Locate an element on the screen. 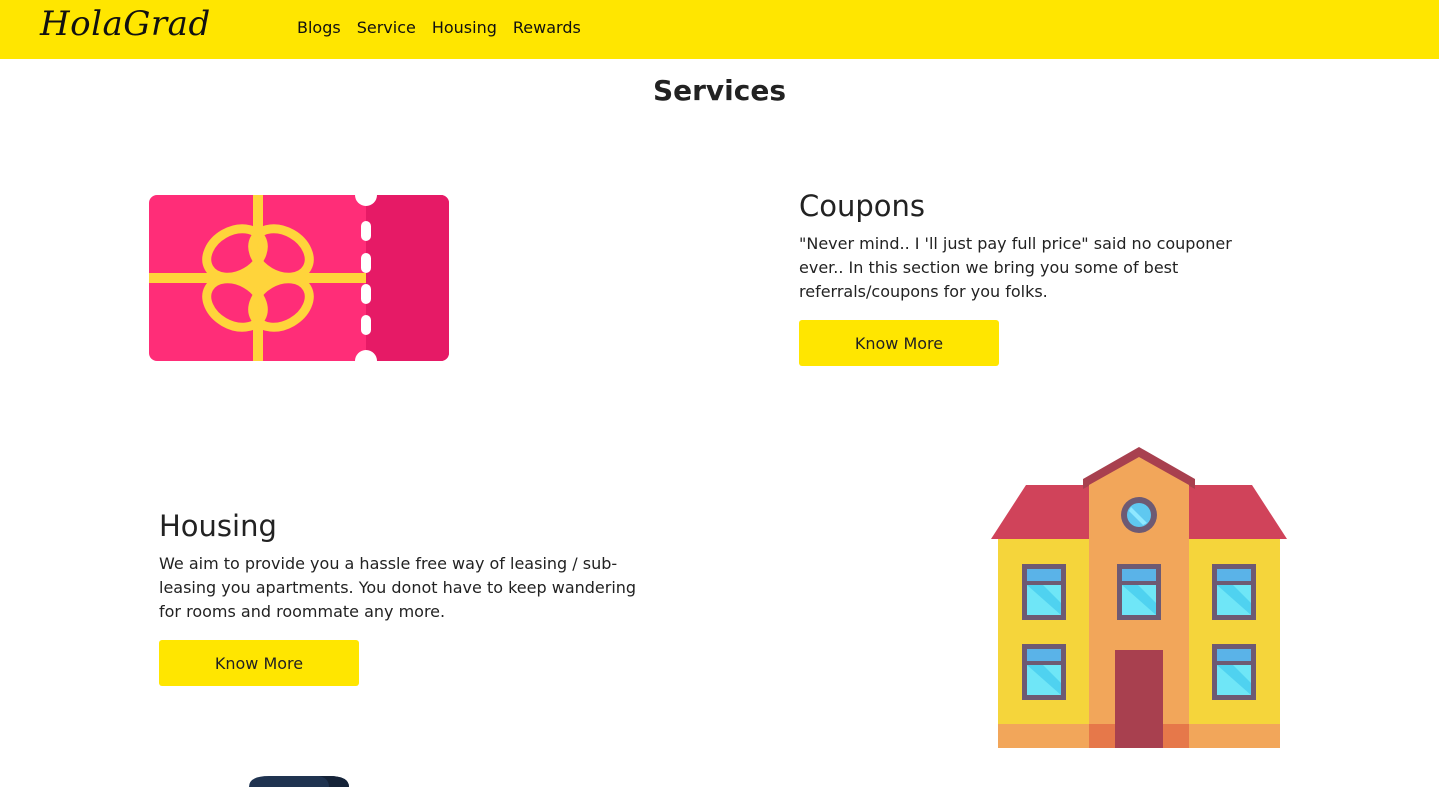 Image resolution: width=1439 pixels, height=787 pixels. brand-logo: HolaGrad is located at coordinates (125, 24).